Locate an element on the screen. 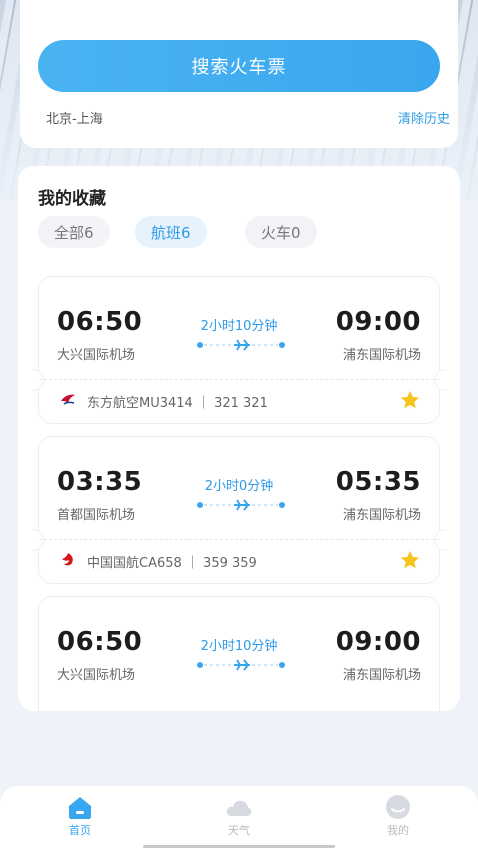 This screenshot has height=850, width=478. flight-card: 06:50 大兴国际机场 2小时10分钟 09:00 浦东国际机场 is located at coordinates (239, 653).